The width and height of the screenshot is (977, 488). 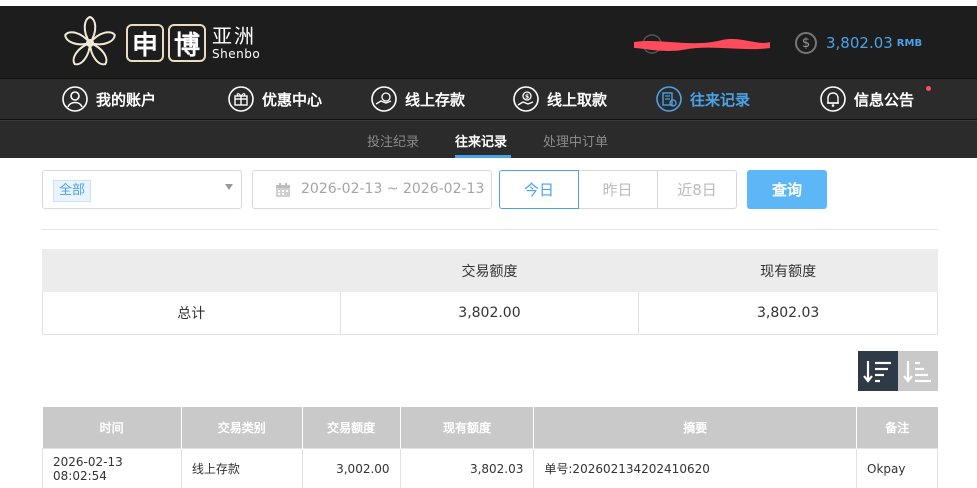 I want to click on nav-label: 我的账户, so click(x=126, y=99).